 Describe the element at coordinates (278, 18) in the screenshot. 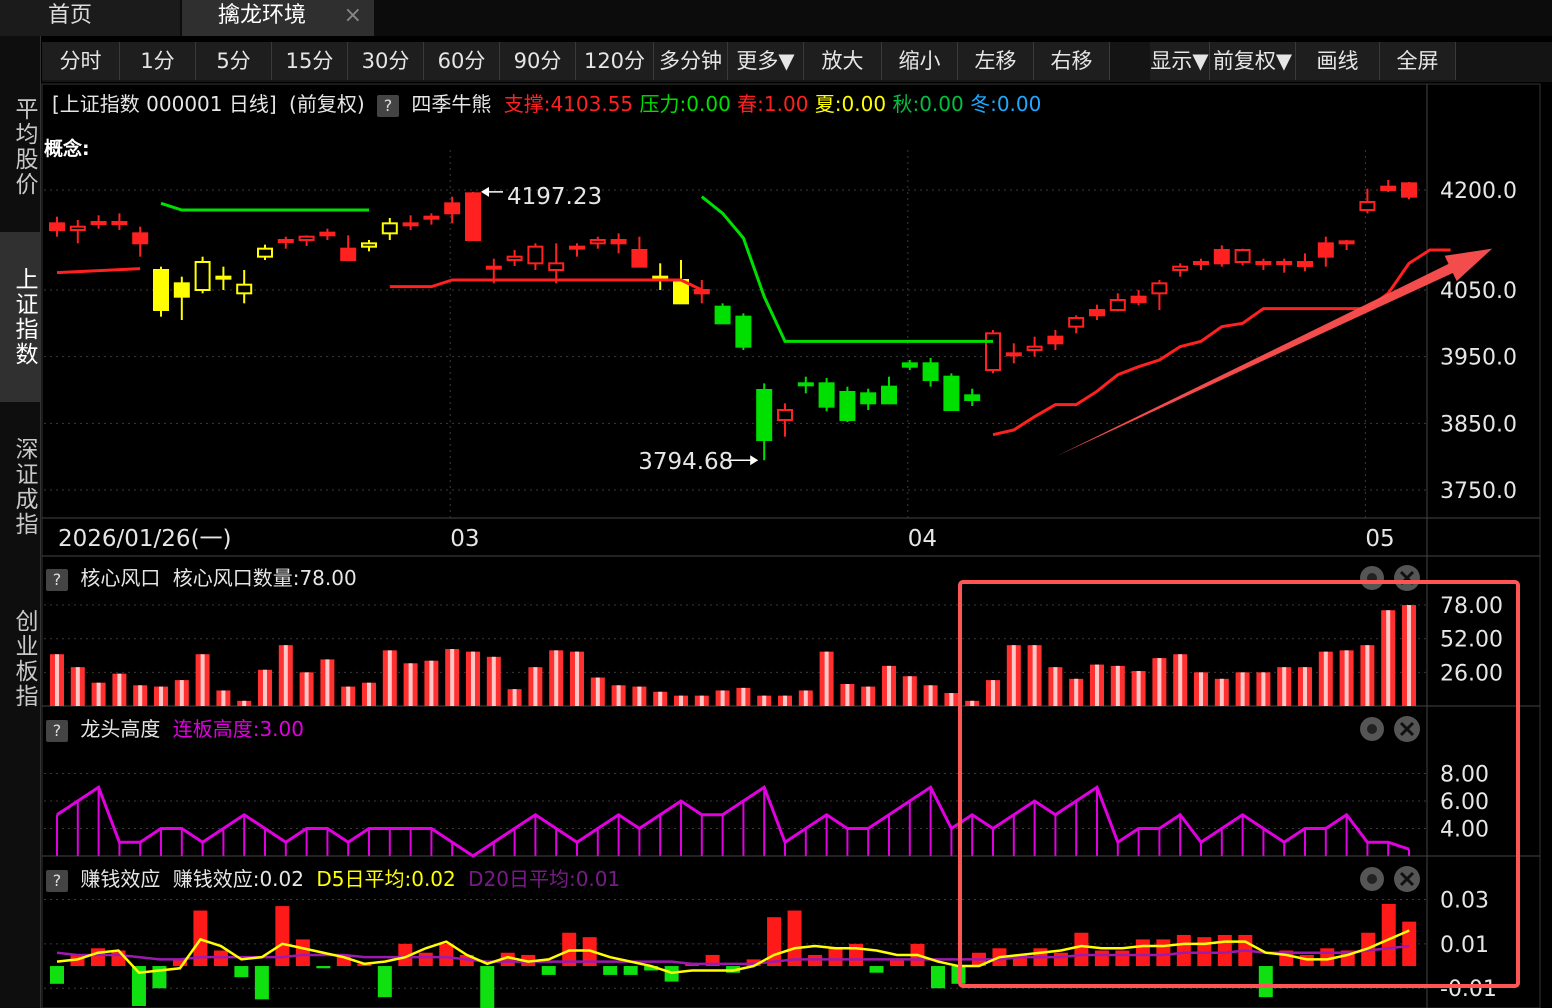

I see `tab-qinlong: 擒龙环境 ×` at that location.